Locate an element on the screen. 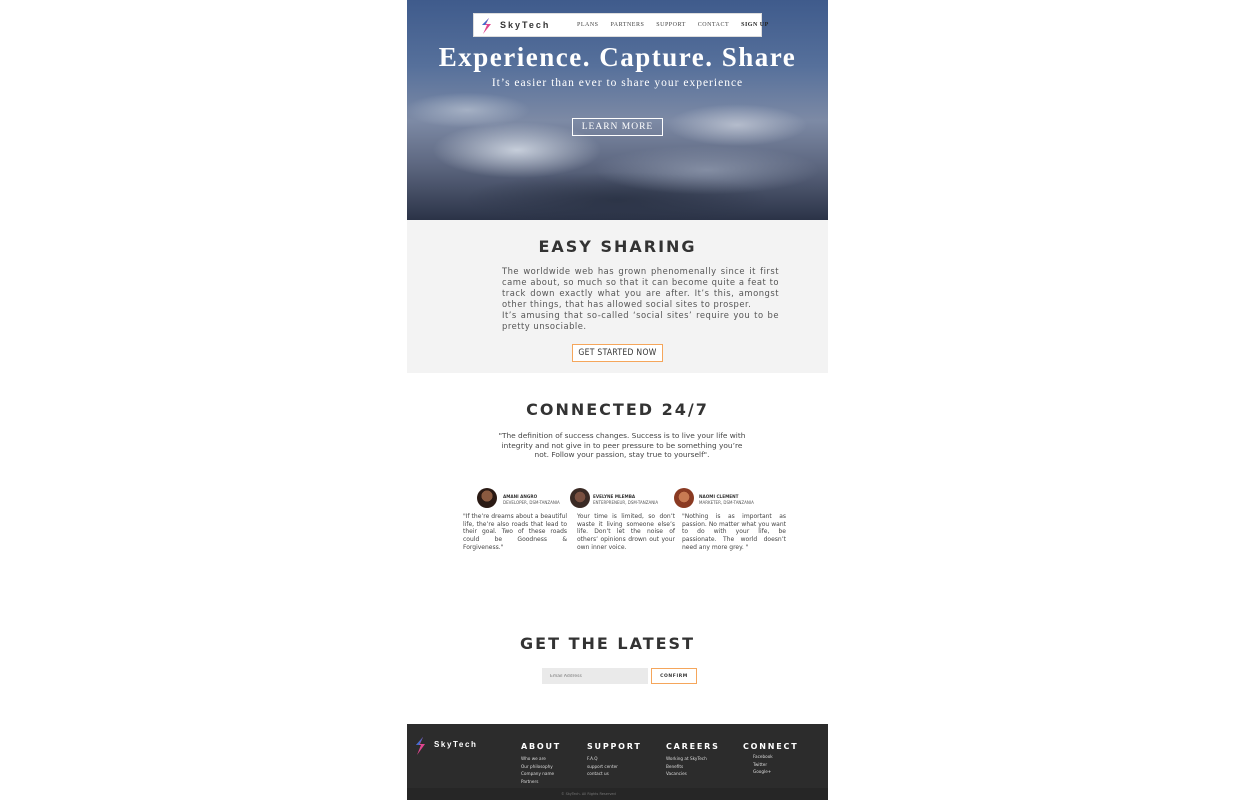 The width and height of the screenshot is (1234, 800). footer-heading: ABOUT is located at coordinates (541, 746).